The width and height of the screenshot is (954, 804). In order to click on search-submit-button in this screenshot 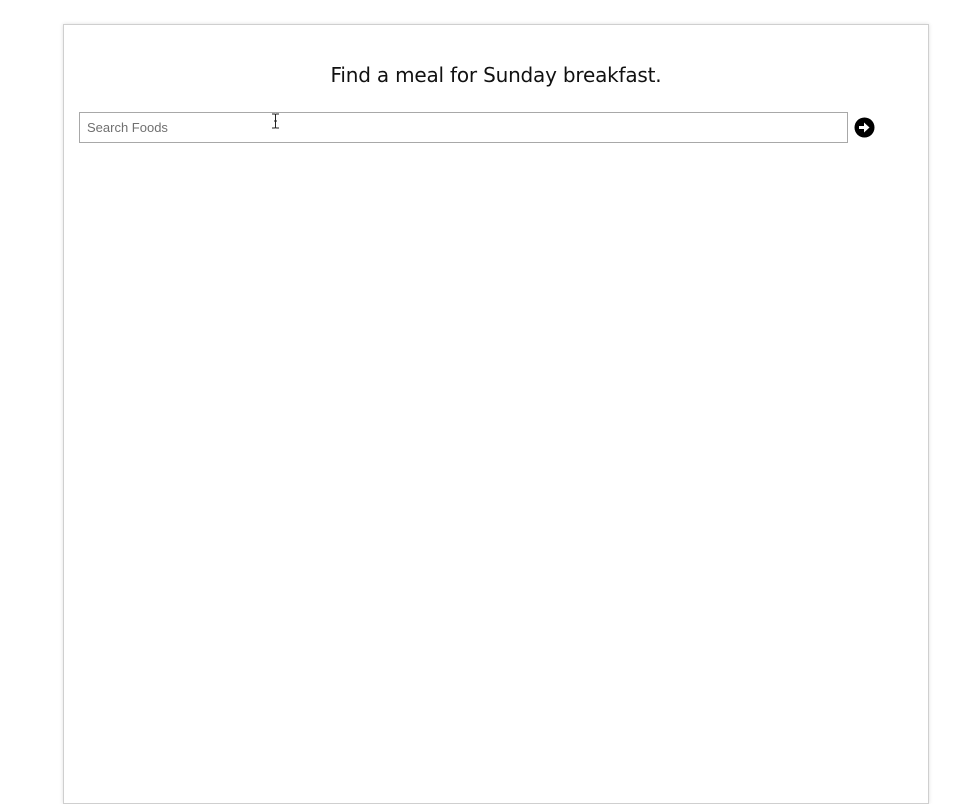, I will do `click(864, 127)`.